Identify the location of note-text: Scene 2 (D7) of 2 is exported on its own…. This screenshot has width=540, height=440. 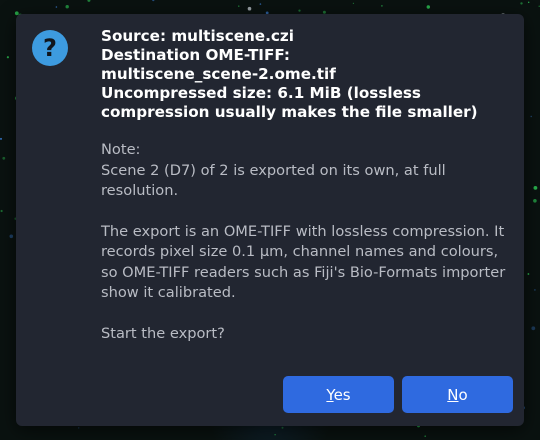
(273, 180).